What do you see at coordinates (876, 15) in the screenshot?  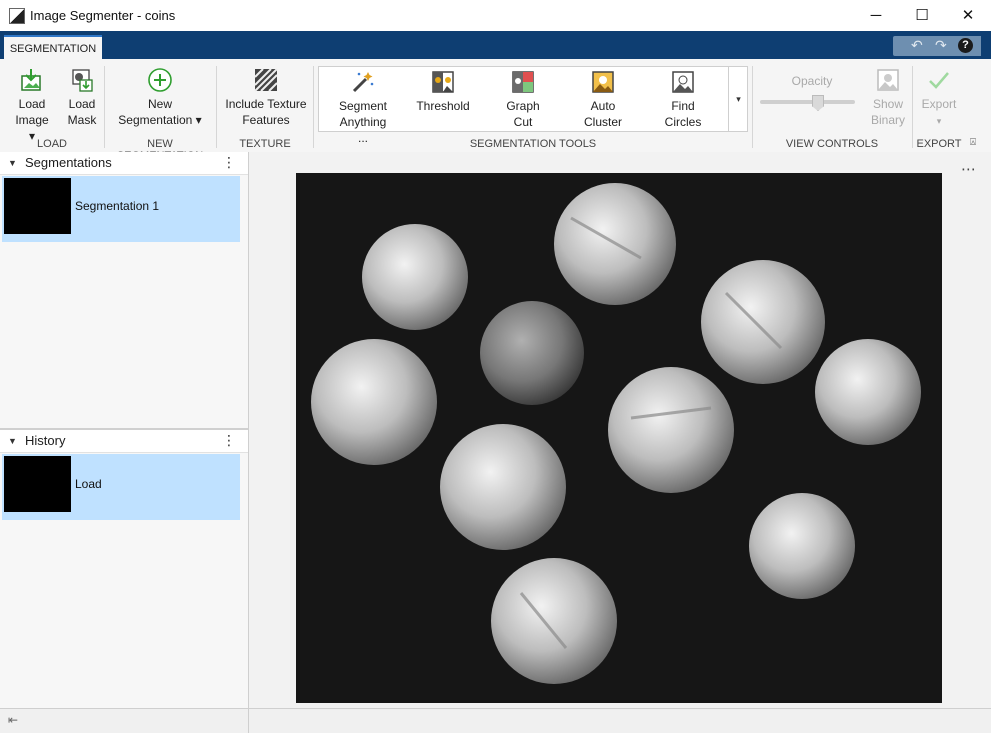 I see `minimize-button: ─` at bounding box center [876, 15].